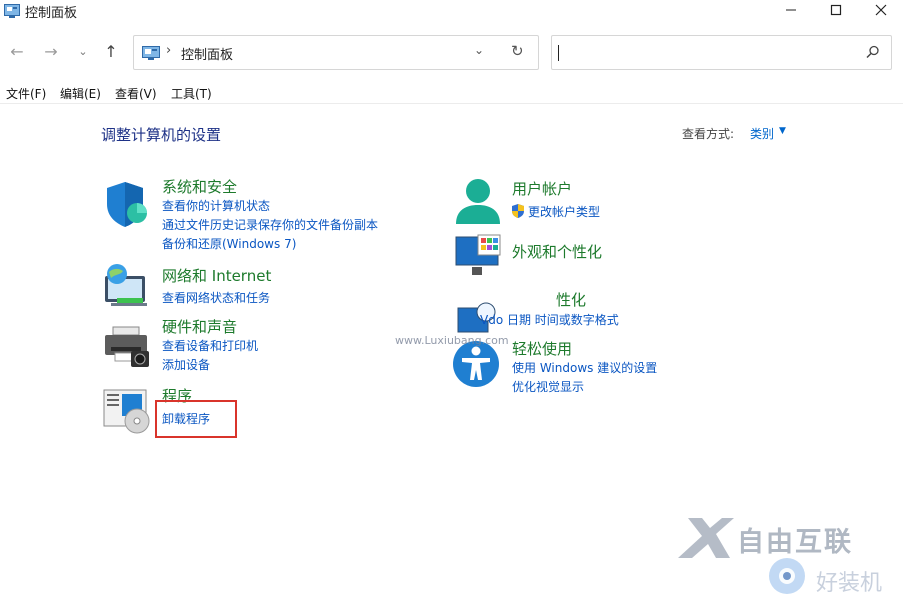  I want to click on maximize-button, so click(836, 10).